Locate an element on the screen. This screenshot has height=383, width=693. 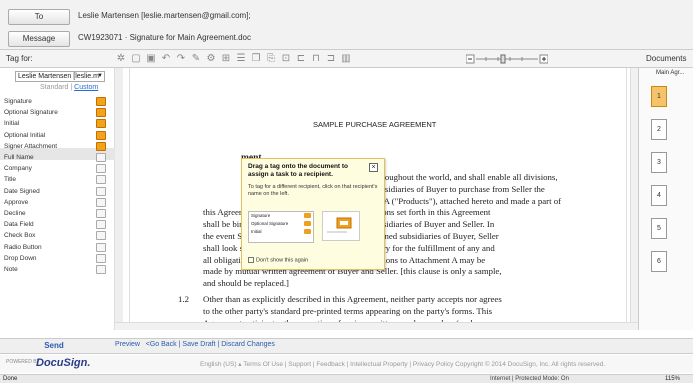
drag-illustration-icon is located at coordinates (341, 226).